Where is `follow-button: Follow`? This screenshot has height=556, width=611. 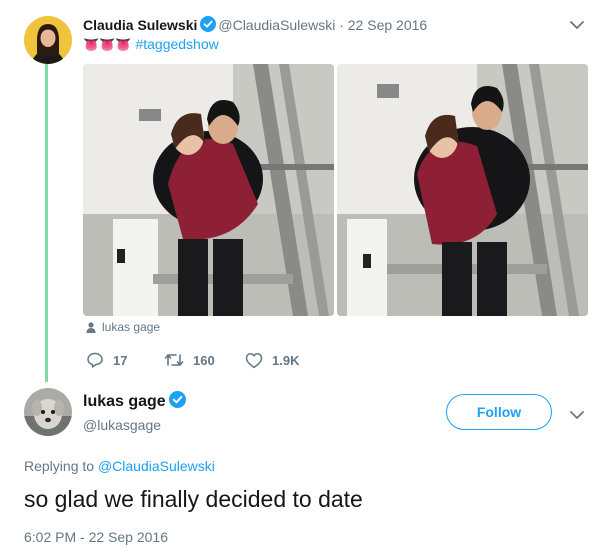
follow-button: Follow is located at coordinates (499, 412).